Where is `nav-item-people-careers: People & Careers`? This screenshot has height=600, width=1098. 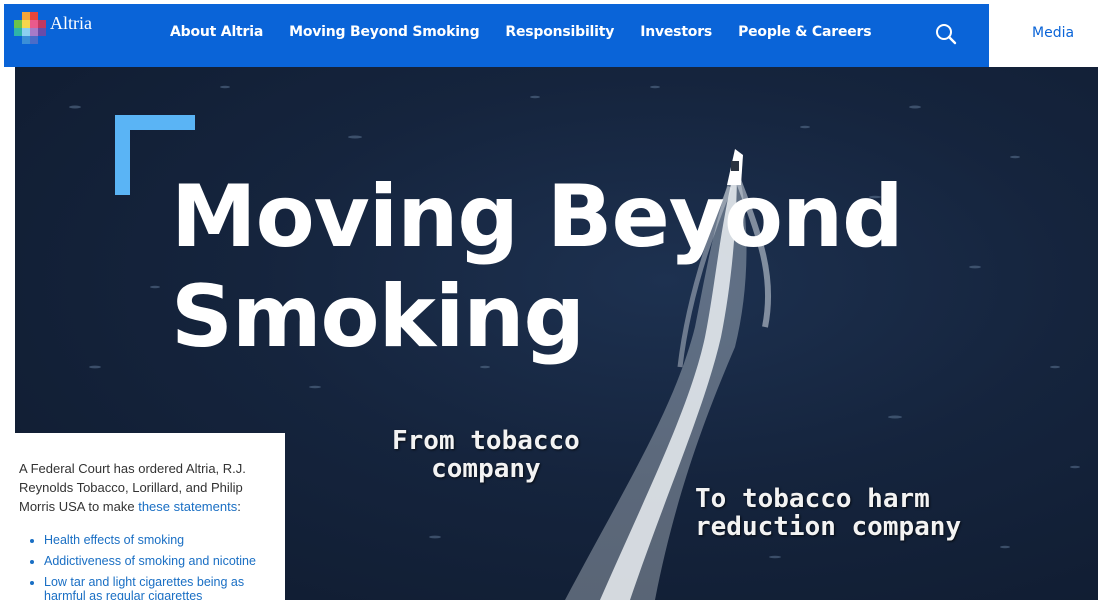
nav-item-people-careers: People & Careers is located at coordinates (805, 32).